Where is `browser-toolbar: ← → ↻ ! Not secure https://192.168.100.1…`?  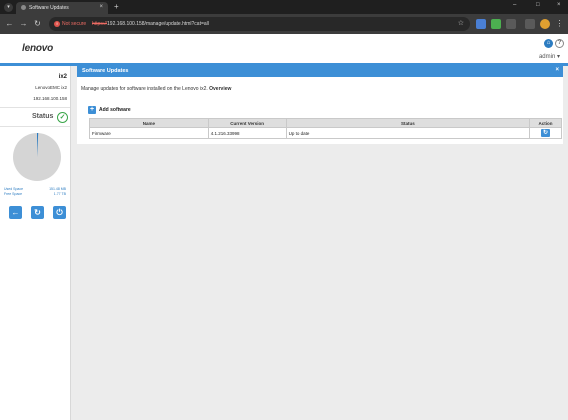 browser-toolbar: ← → ↻ ! Not secure https://192.168.100.1… is located at coordinates (284, 24).